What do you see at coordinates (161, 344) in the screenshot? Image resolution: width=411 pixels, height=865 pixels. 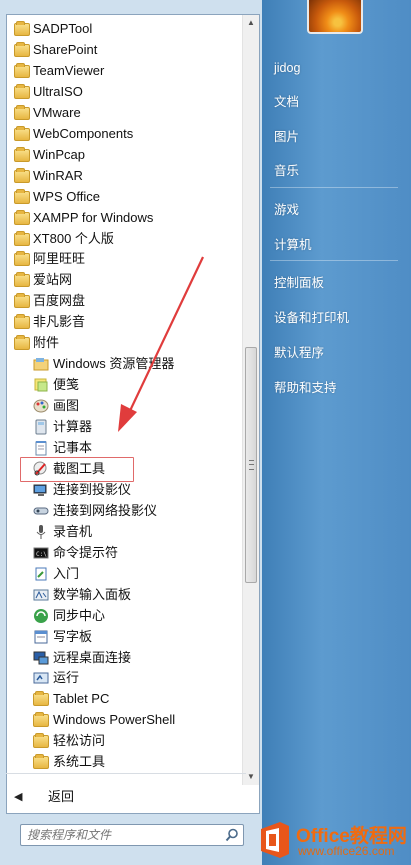 I see `annotation-arrow` at bounding box center [161, 344].